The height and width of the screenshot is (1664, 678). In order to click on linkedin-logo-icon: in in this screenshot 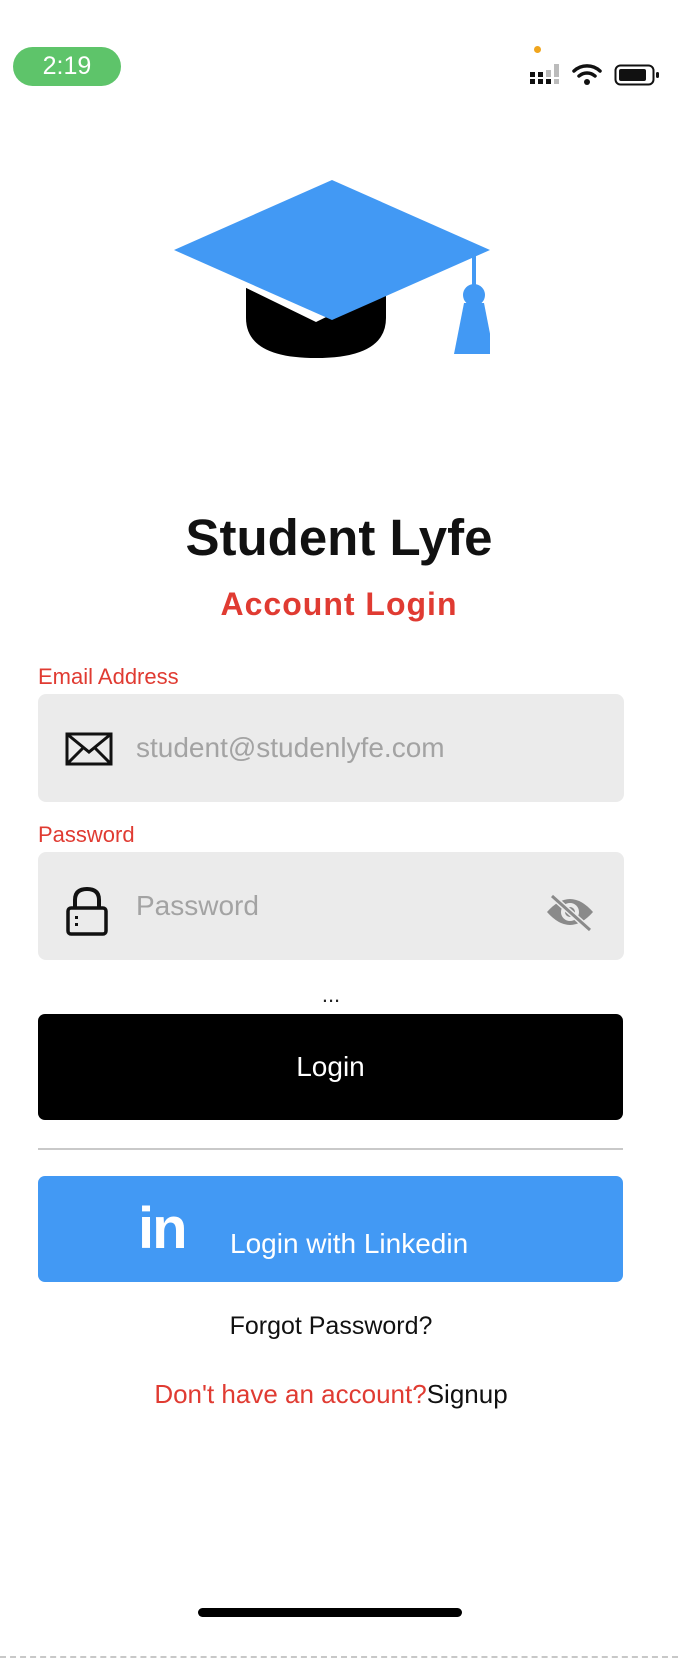, I will do `click(163, 1228)`.